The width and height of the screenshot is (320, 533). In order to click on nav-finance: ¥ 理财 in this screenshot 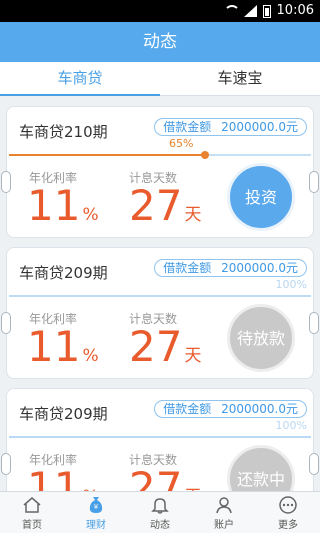, I will do `click(96, 512)`.